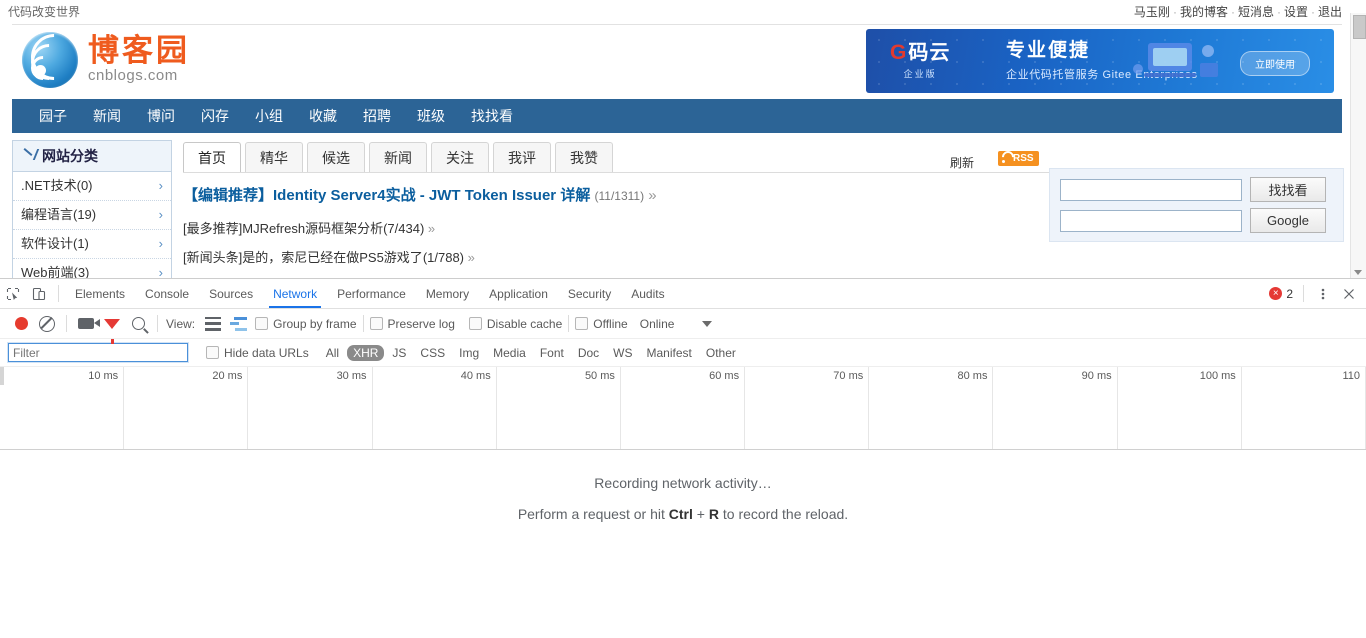  Describe the element at coordinates (377, 116) in the screenshot. I see `nav-item-jobs: 招聘` at that location.